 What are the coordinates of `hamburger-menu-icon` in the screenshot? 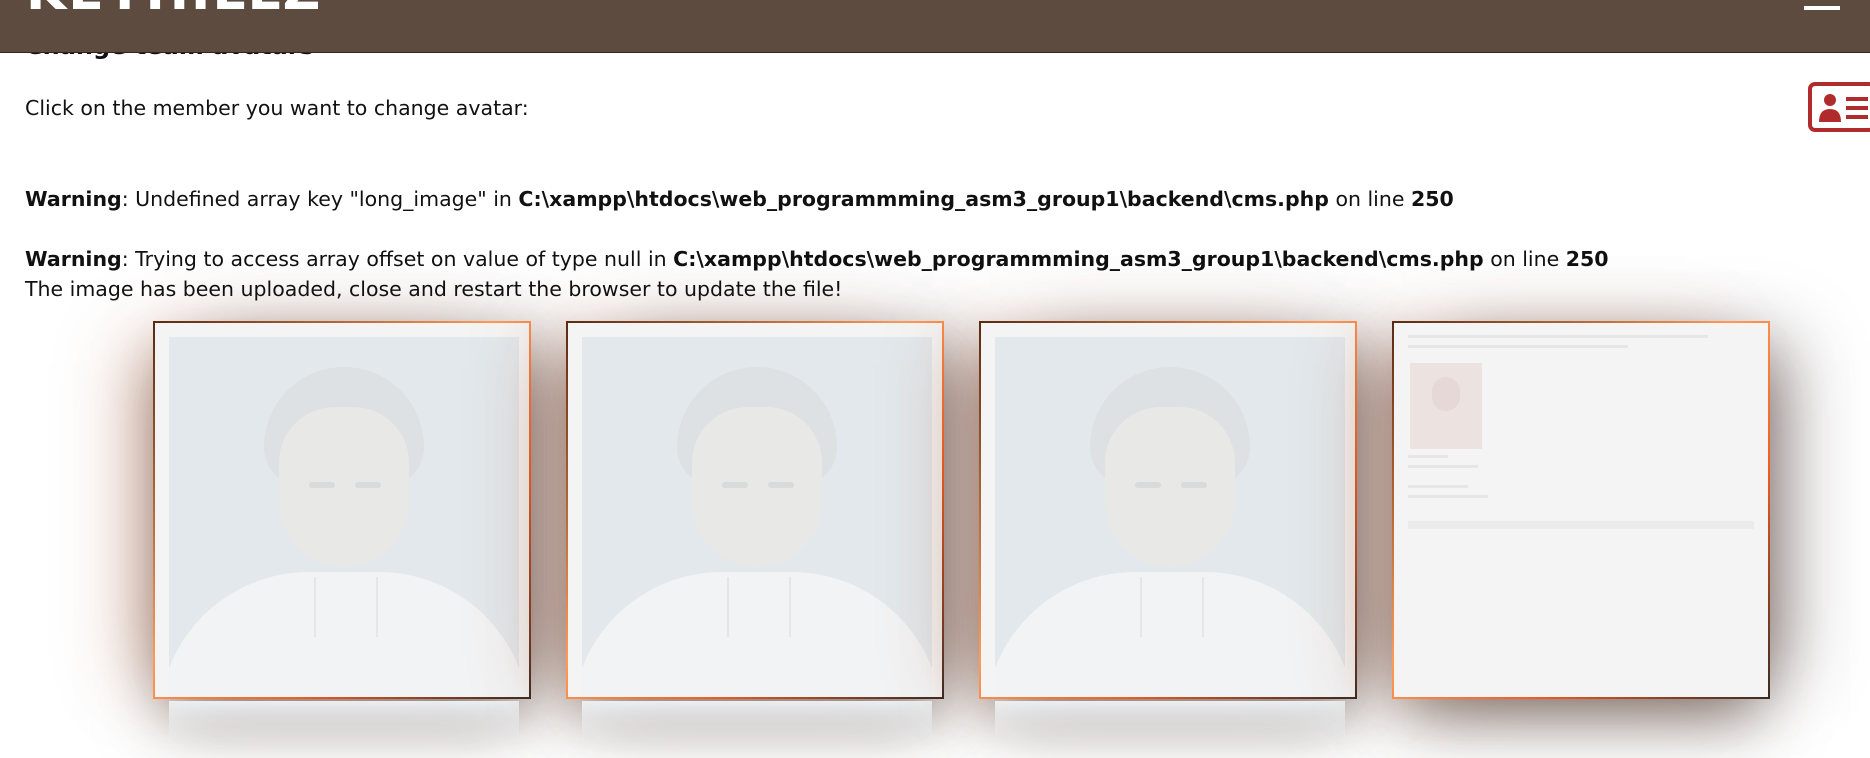 It's located at (1822, 5).